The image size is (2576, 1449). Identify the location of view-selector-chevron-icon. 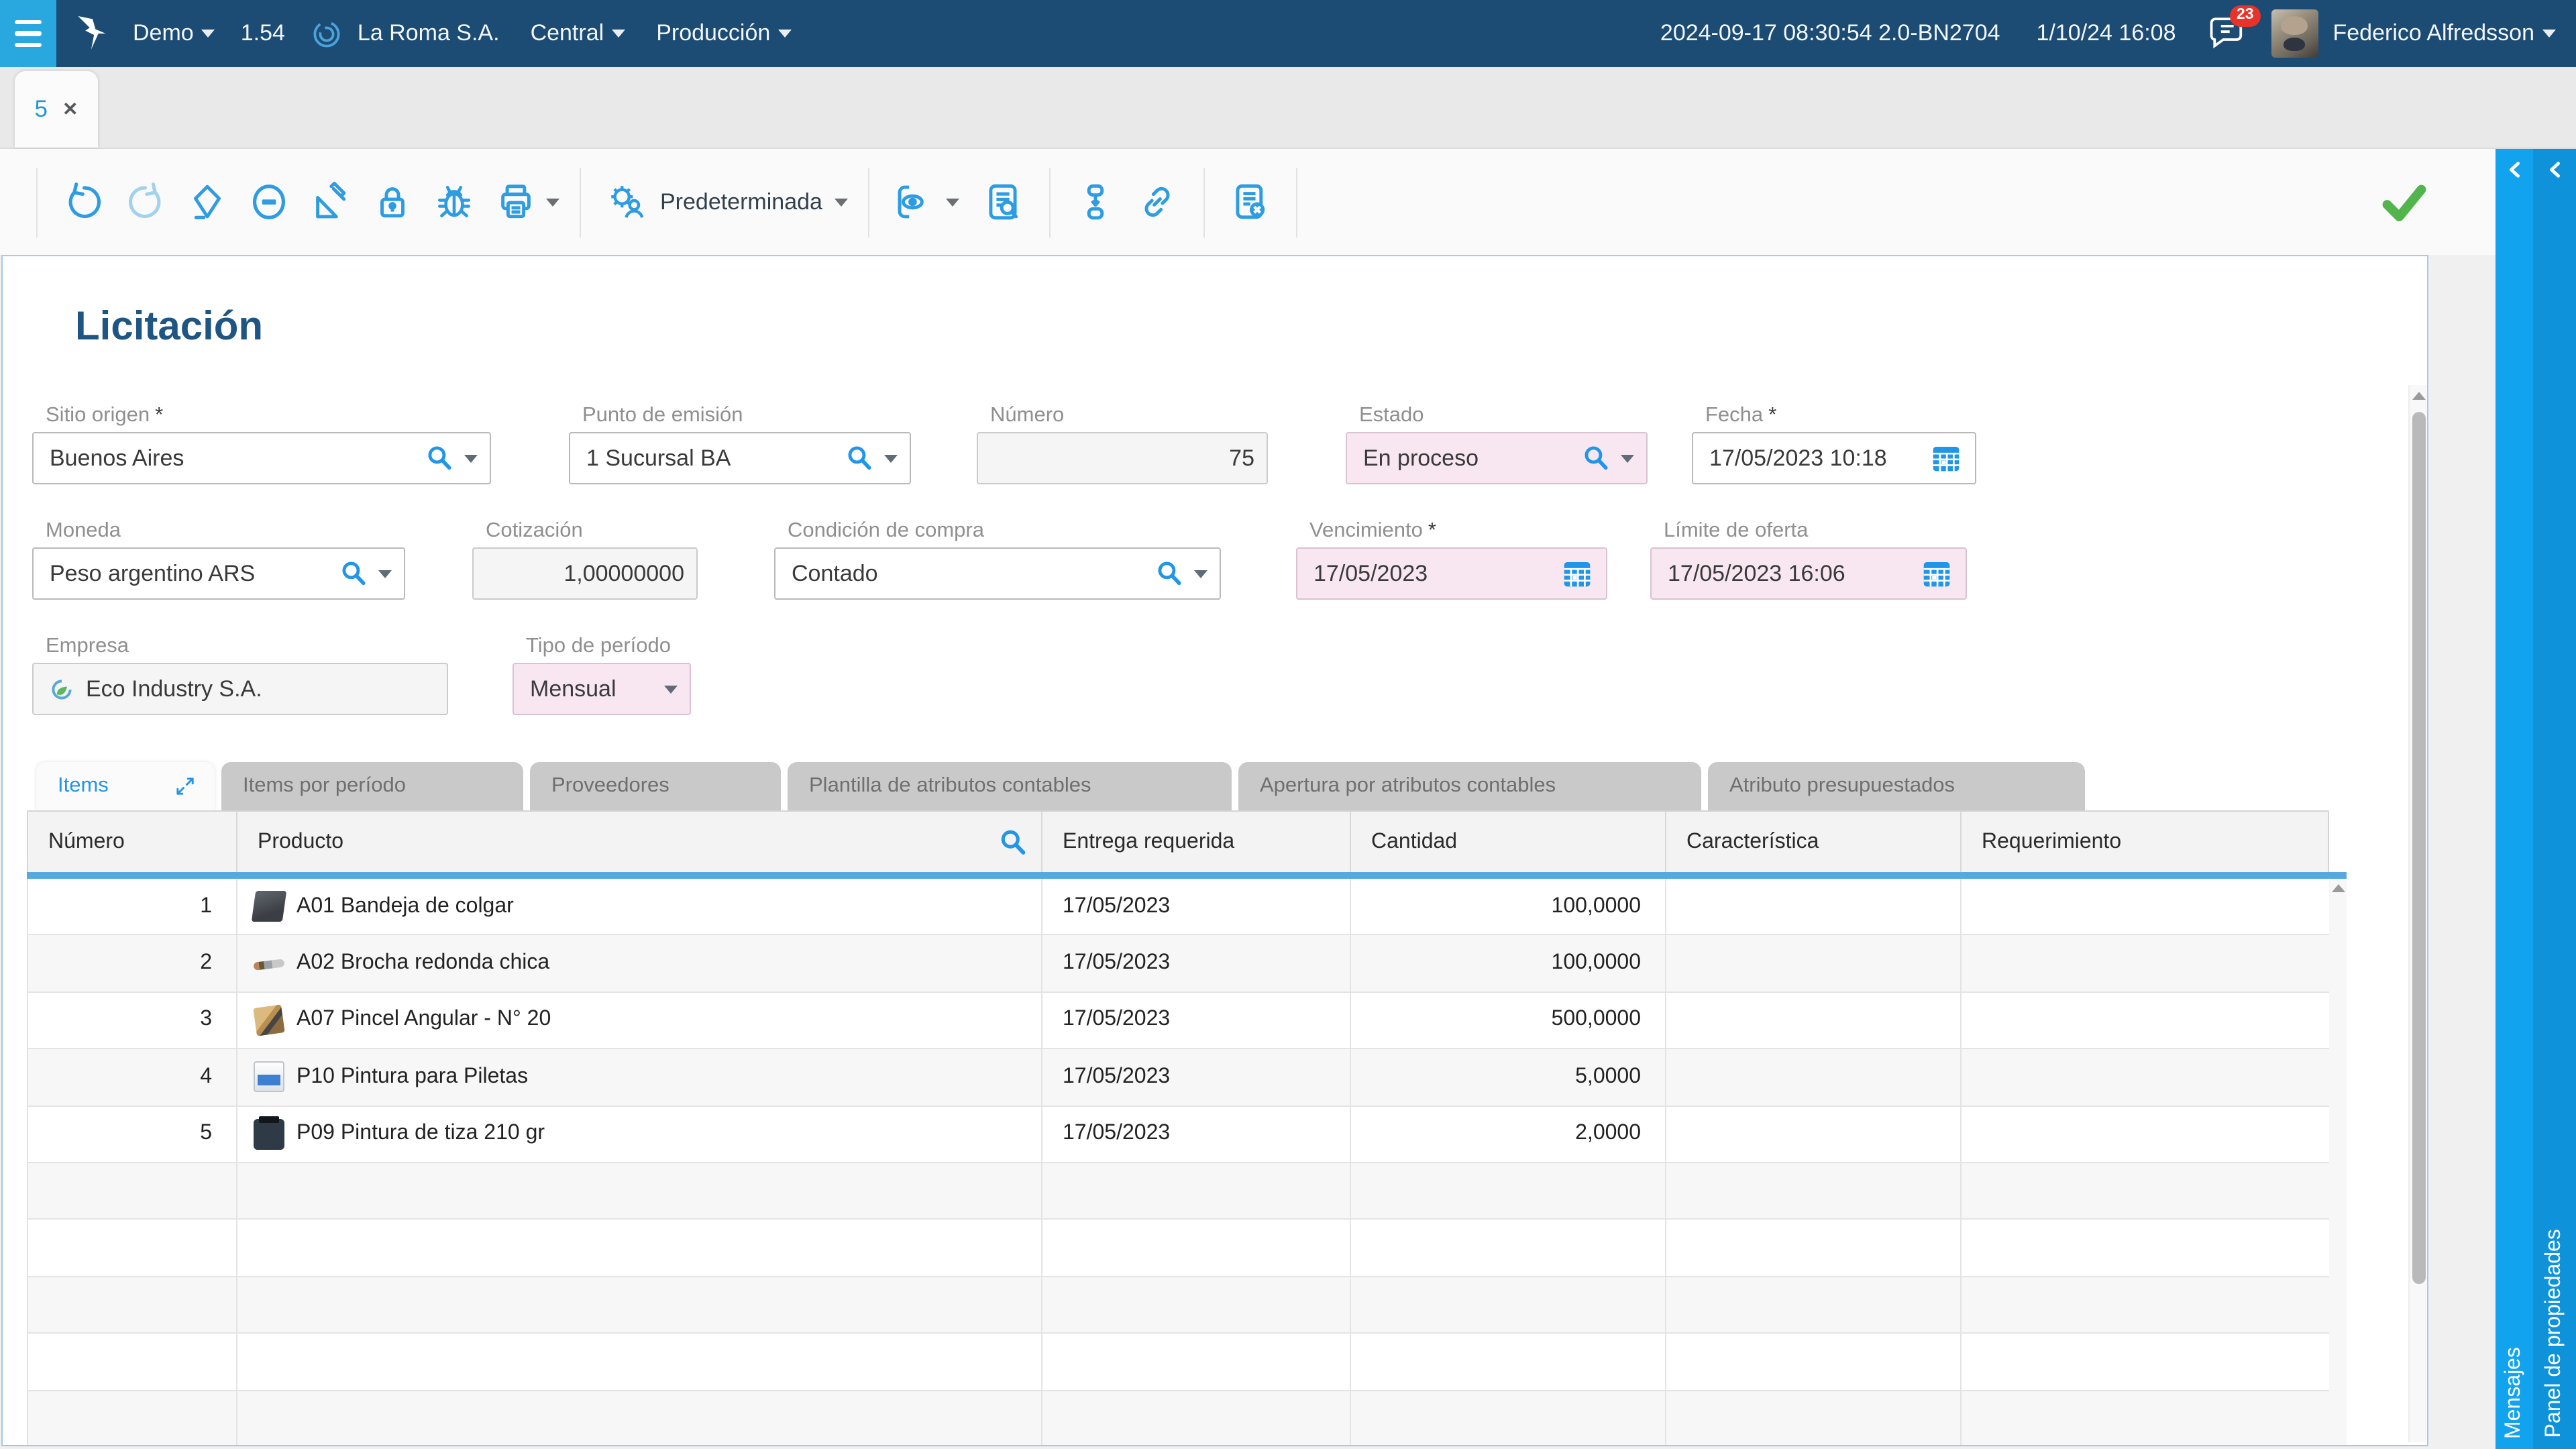
(841, 202).